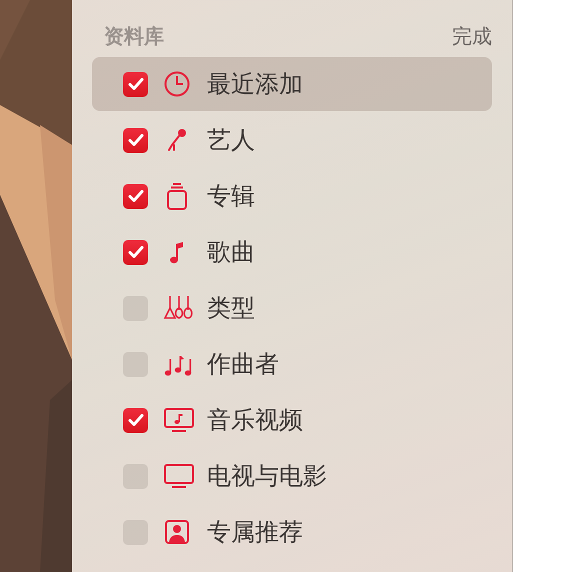 This screenshot has width=564, height=572. I want to click on library-row: 专辑, so click(292, 196).